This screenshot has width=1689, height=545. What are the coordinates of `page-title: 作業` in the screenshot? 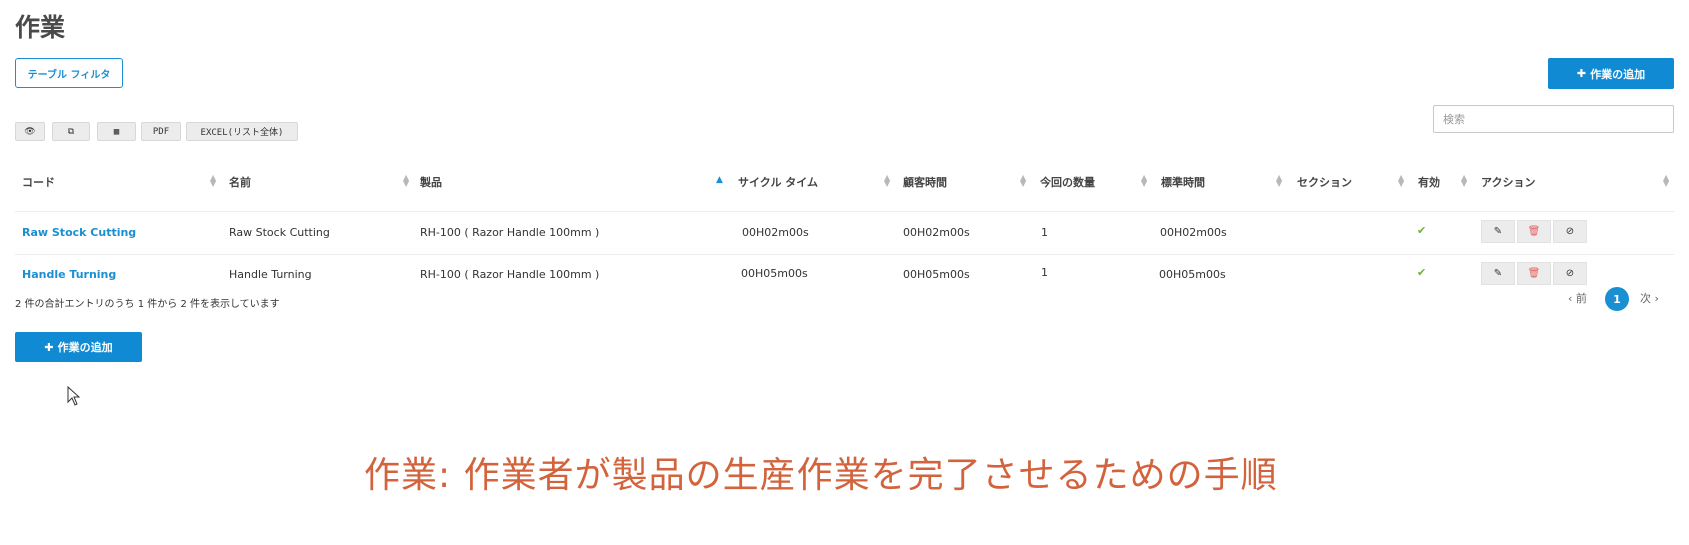 It's located at (40, 27).